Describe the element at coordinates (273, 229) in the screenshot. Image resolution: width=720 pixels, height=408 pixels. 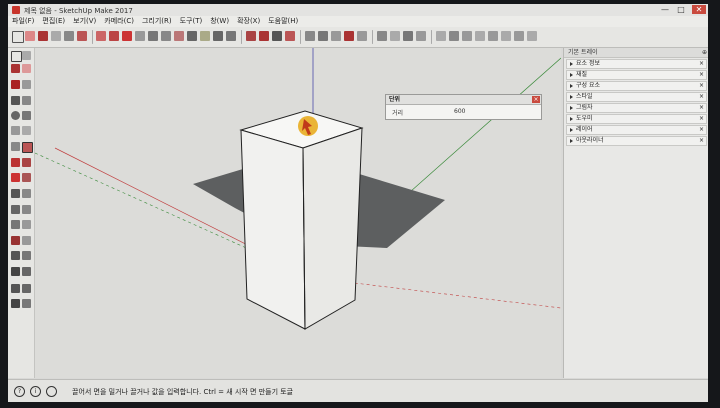
I see `box-left-face` at that location.